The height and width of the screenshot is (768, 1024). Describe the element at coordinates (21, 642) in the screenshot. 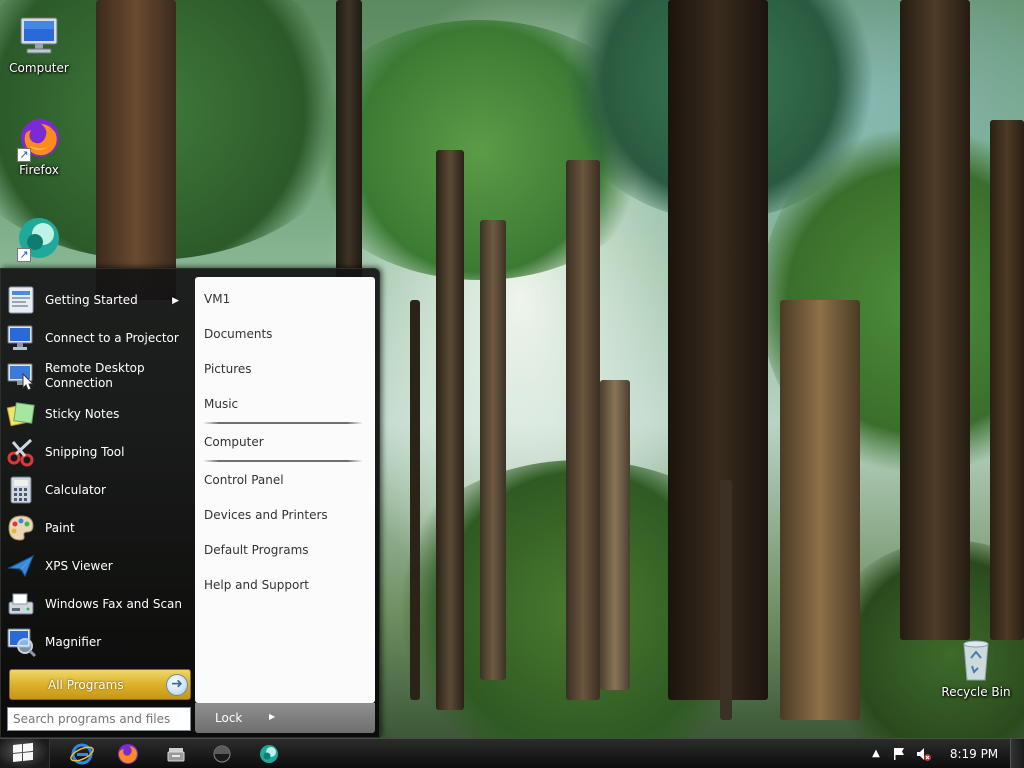

I see `magnifier-icon` at that location.